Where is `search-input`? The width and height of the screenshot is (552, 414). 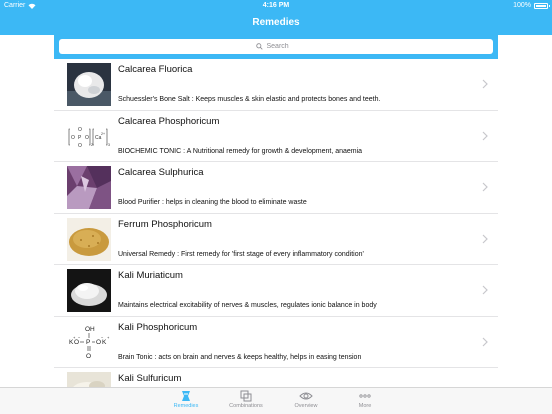
search-input is located at coordinates (281, 46).